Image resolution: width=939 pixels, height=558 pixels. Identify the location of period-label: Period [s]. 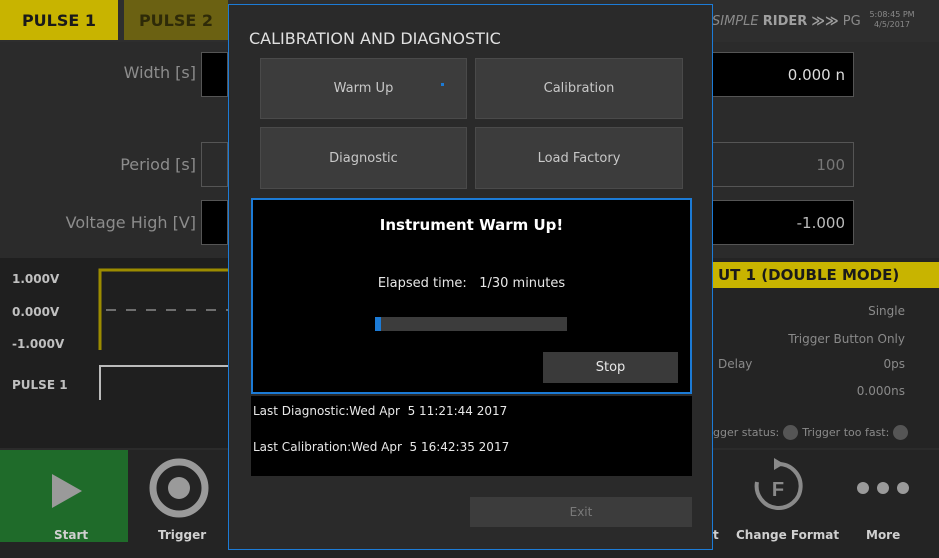
(158, 164).